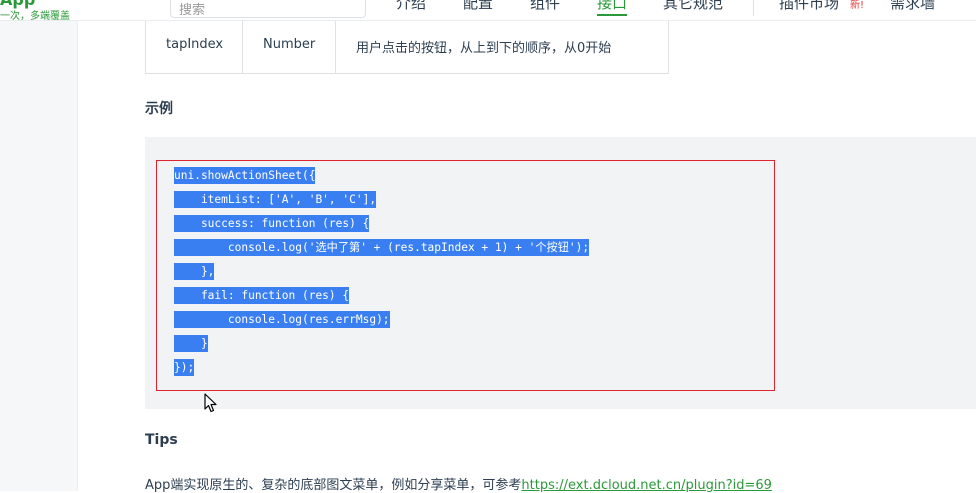 The image size is (976, 493). What do you see at coordinates (184, 367) in the screenshot?
I see `code-line: });` at bounding box center [184, 367].